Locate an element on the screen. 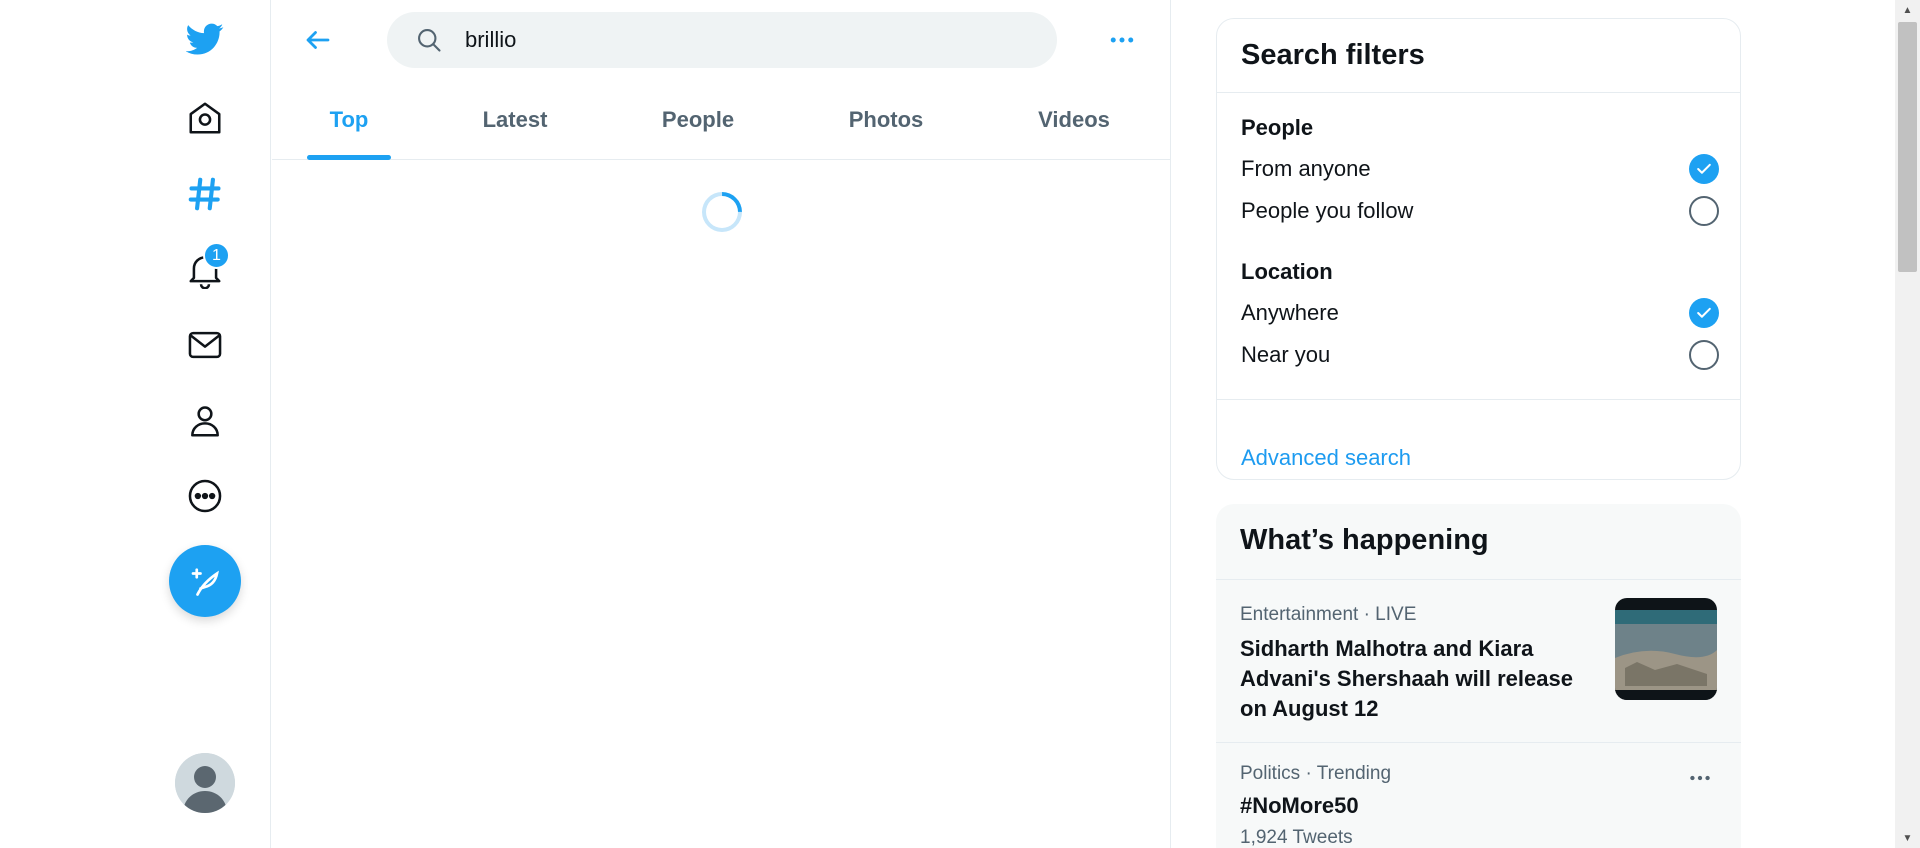 This screenshot has width=1920, height=848. explore-hashtag-icon is located at coordinates (205, 194).